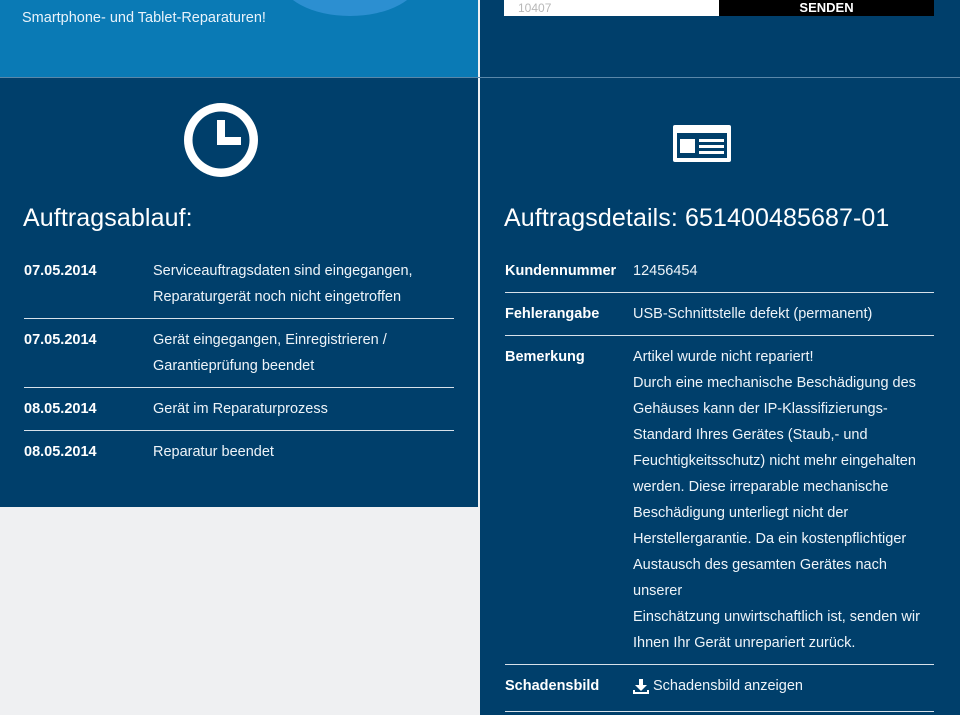 This screenshot has width=960, height=715. I want to click on order-number-input, so click(611, 8).